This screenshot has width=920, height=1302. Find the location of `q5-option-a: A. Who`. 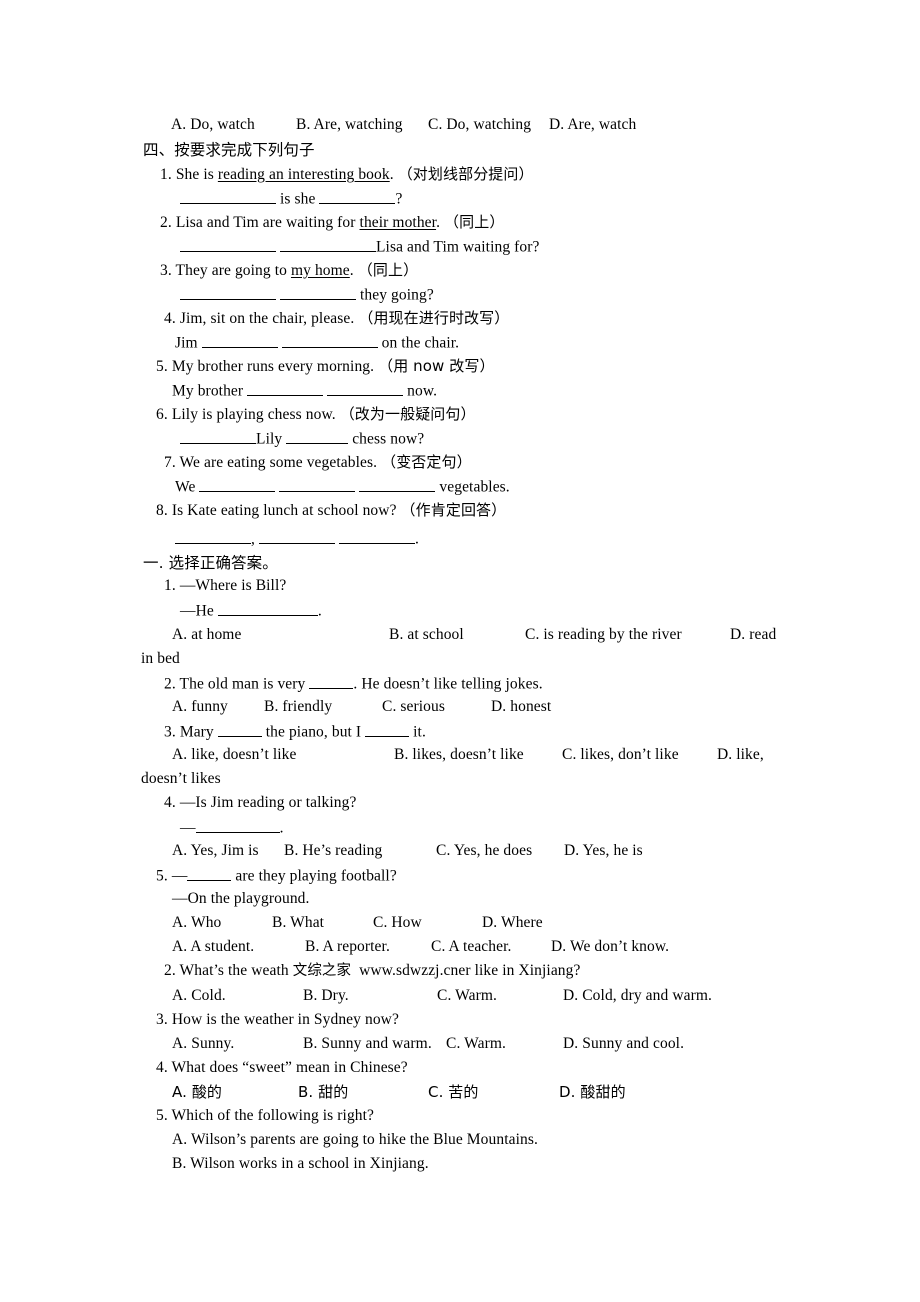

q5-option-a: A. Who is located at coordinates (197, 922).